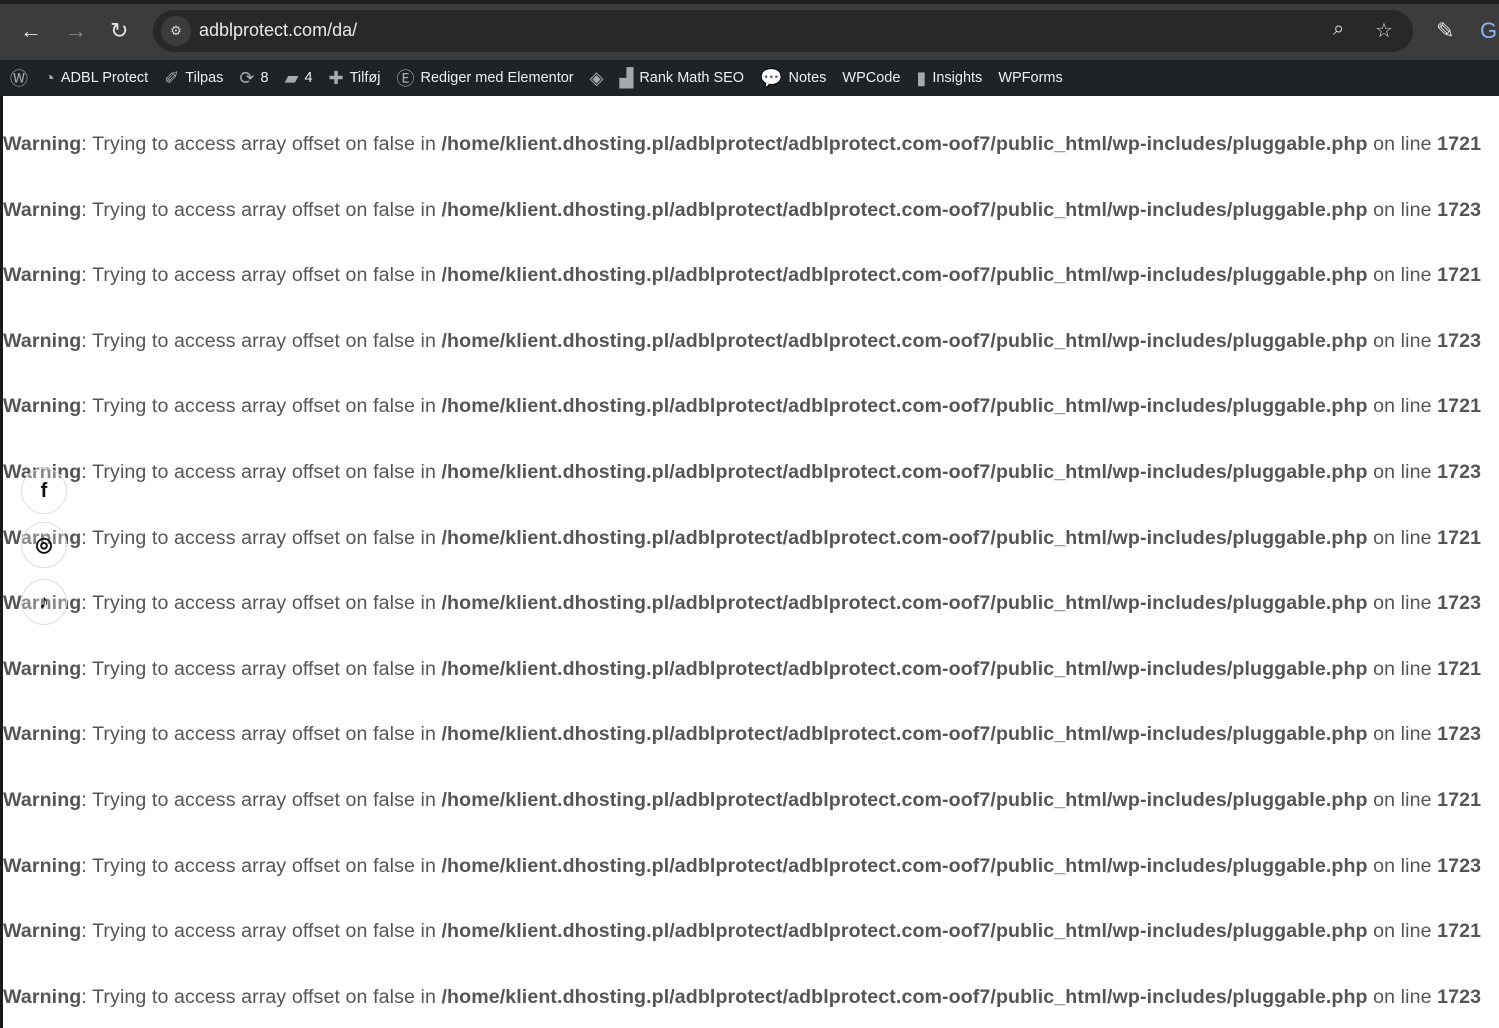 The width and height of the screenshot is (1499, 1028). Describe the element at coordinates (264, 78) in the screenshot. I see `adminbar-item-label: 8` at that location.